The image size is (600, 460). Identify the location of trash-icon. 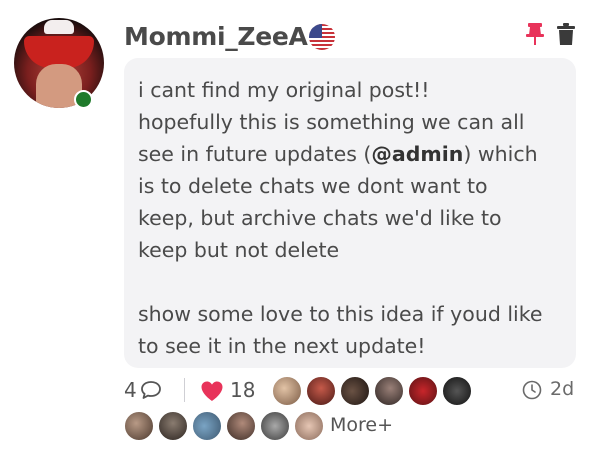
(566, 34).